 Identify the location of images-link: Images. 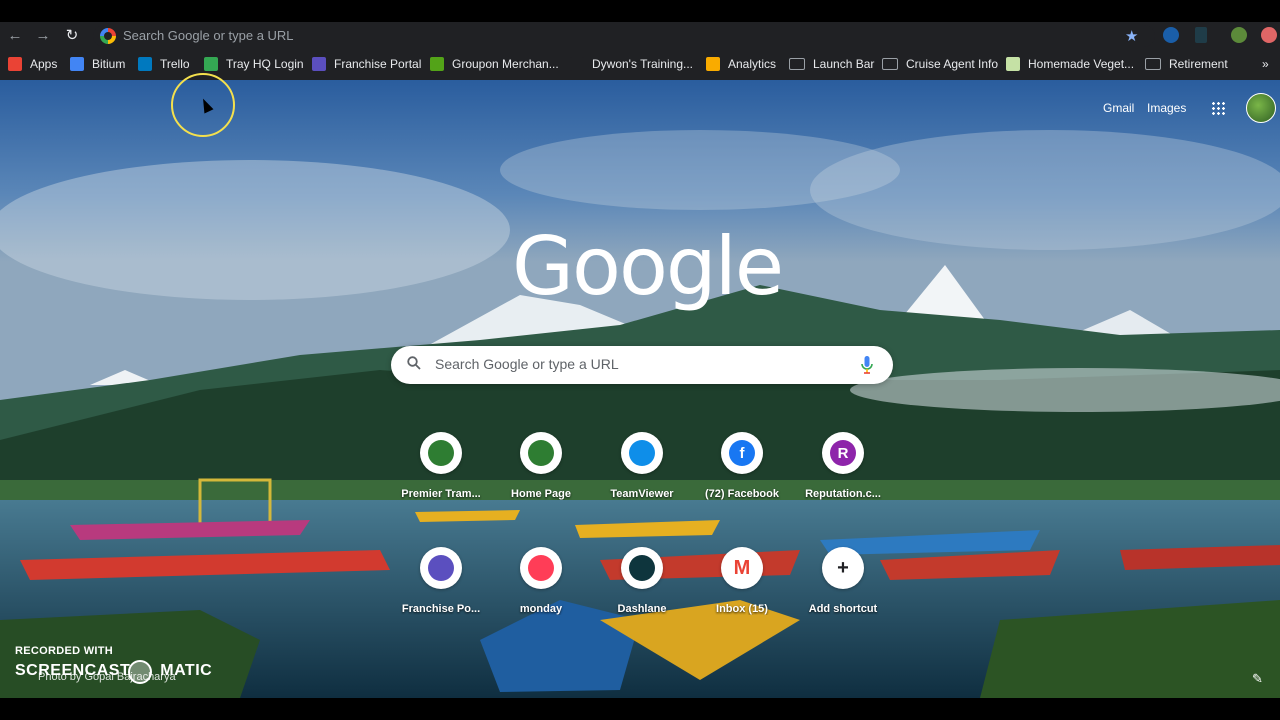
(1166, 108).